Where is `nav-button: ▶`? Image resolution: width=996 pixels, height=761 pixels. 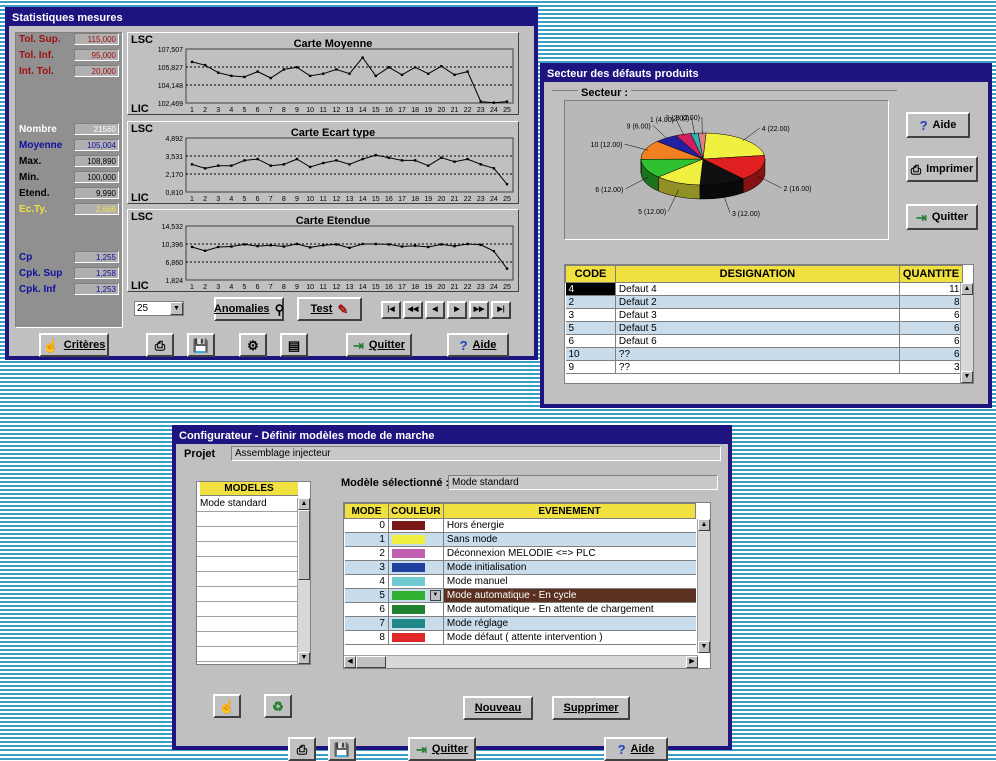
nav-button: ▶ is located at coordinates (457, 310).